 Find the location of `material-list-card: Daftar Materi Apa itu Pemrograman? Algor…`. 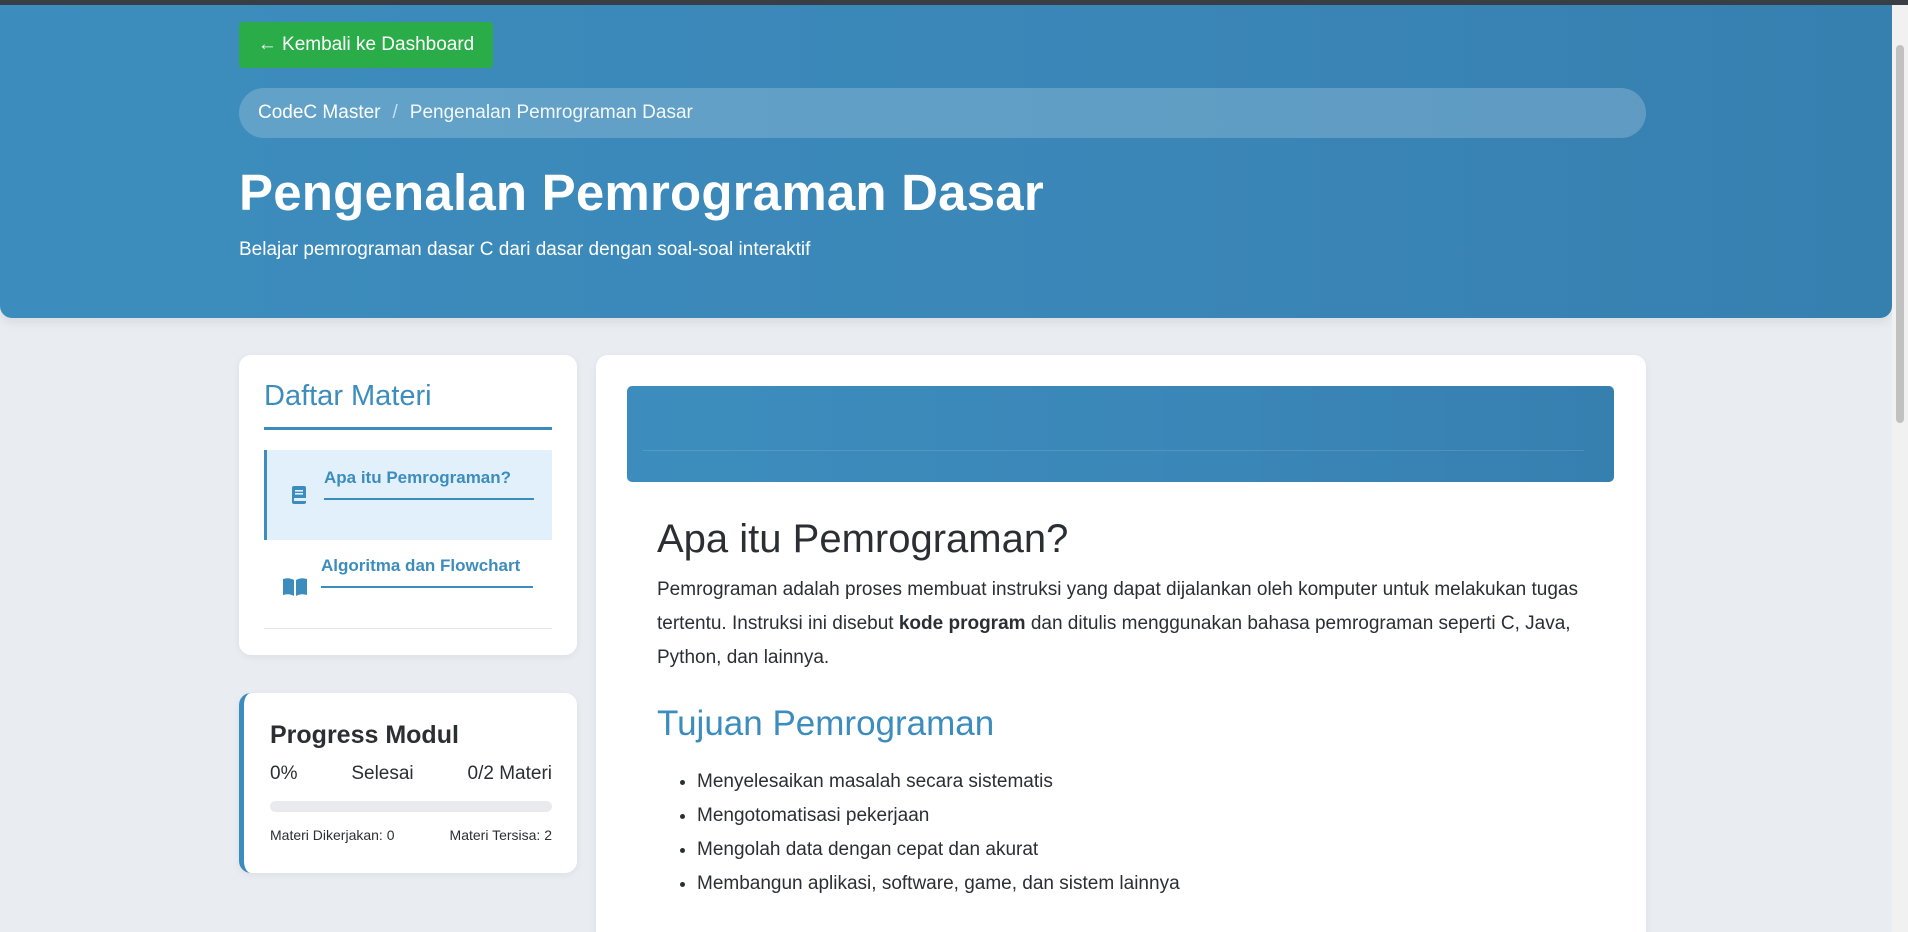

material-list-card: Daftar Materi Apa itu Pemrograman? Algor… is located at coordinates (408, 505).